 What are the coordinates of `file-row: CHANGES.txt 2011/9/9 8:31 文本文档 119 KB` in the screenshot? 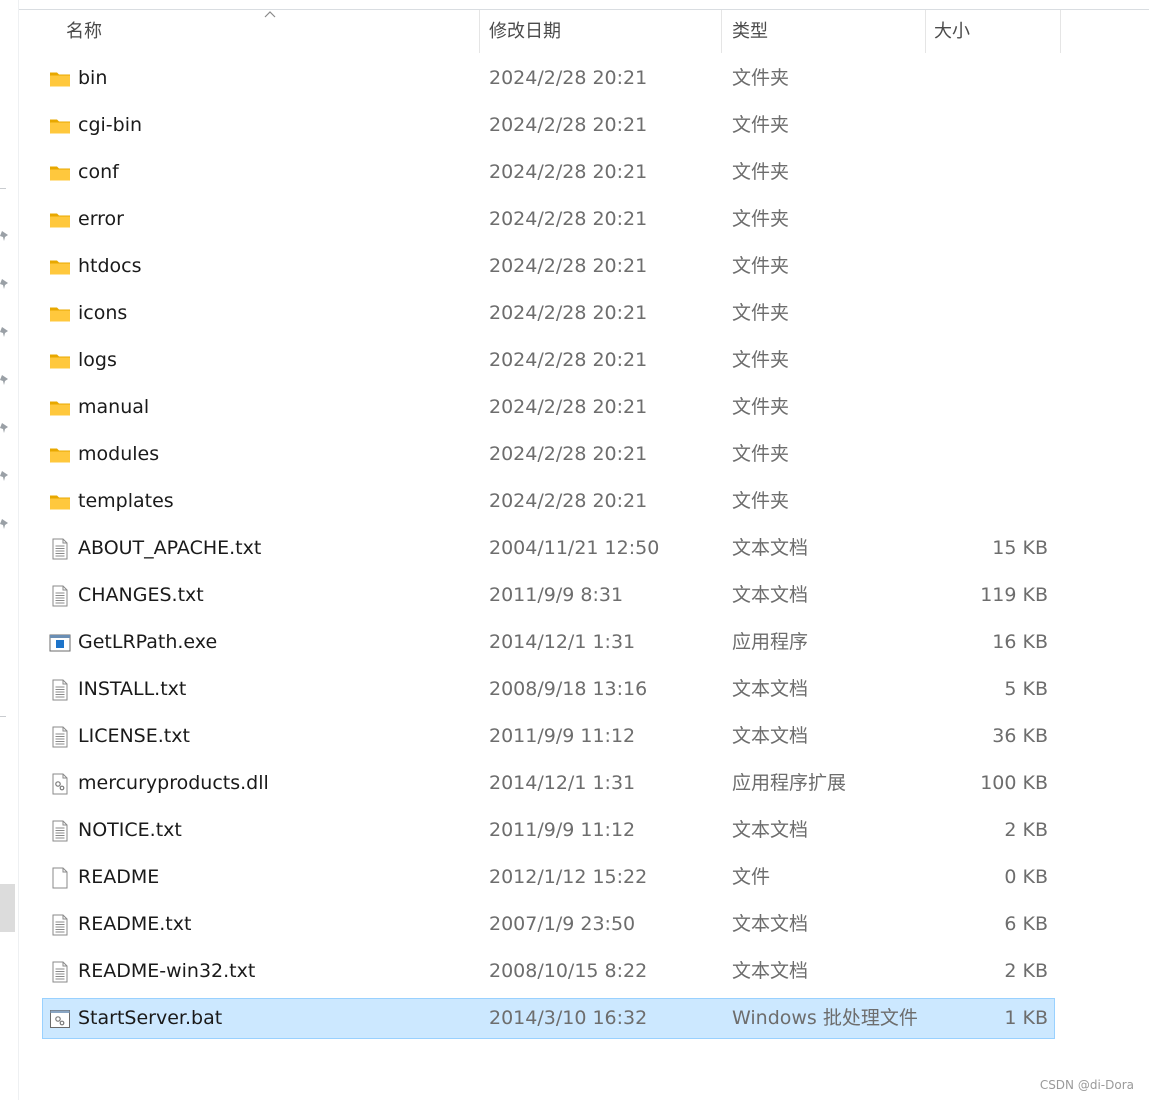 It's located at (548, 595).